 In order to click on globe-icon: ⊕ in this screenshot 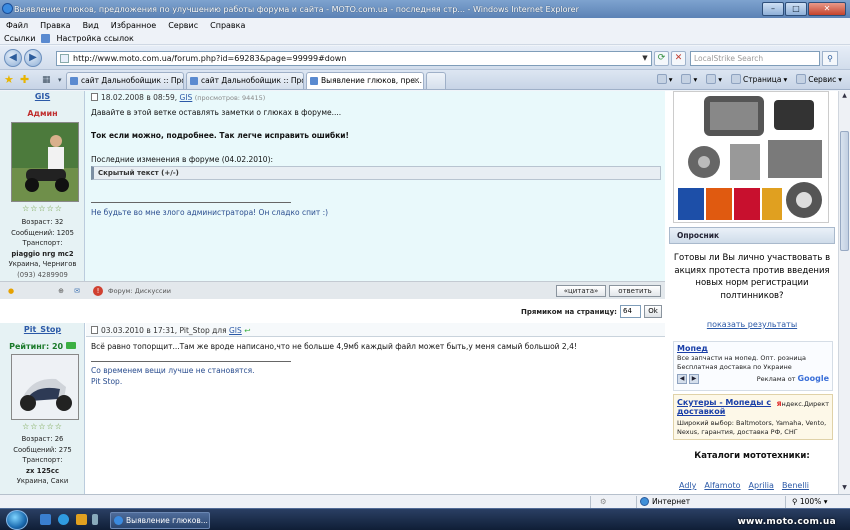, I will do `click(61, 291)`.